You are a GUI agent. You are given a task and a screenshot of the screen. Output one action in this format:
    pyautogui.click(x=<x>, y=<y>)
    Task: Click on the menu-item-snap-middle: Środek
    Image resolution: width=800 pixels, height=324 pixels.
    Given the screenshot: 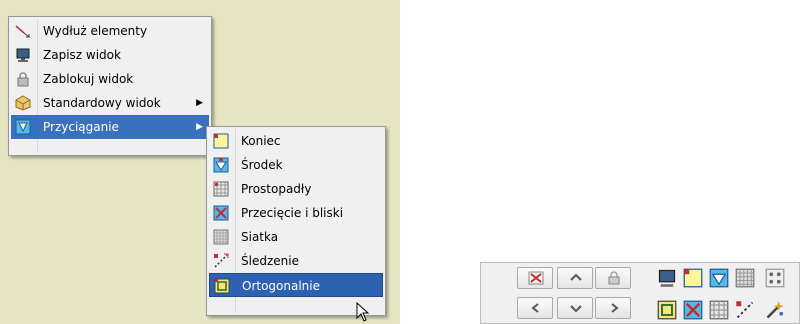 What is the action you would take?
    pyautogui.click(x=296, y=165)
    